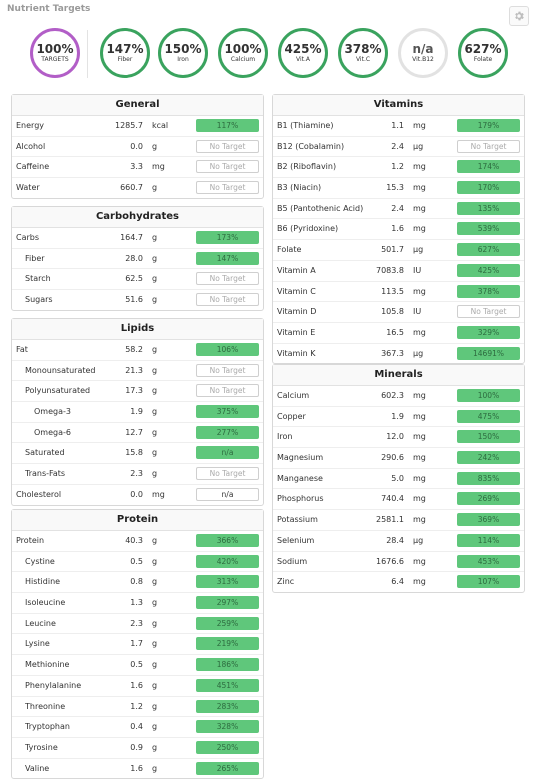 This screenshot has width=535, height=779. Describe the element at coordinates (363, 59) in the screenshot. I see `summary-label: Vit.C` at that location.